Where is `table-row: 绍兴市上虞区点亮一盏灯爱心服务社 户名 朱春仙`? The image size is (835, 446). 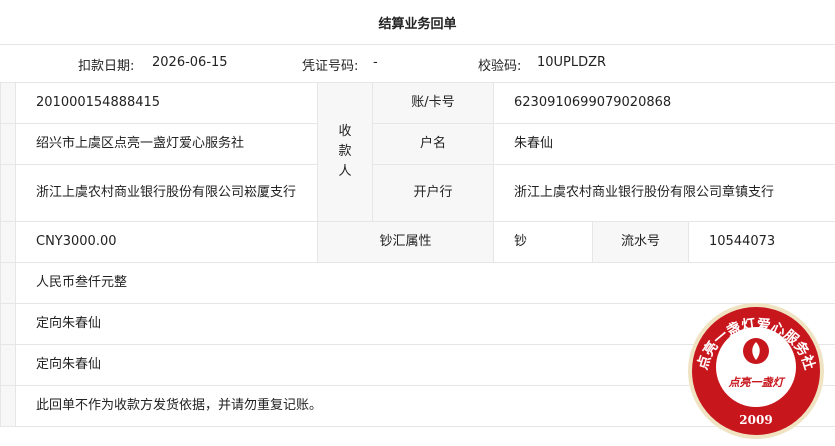
table-row: 绍兴市上虞区点亮一盏灯爱心服务社 户名 朱春仙 is located at coordinates (417, 144).